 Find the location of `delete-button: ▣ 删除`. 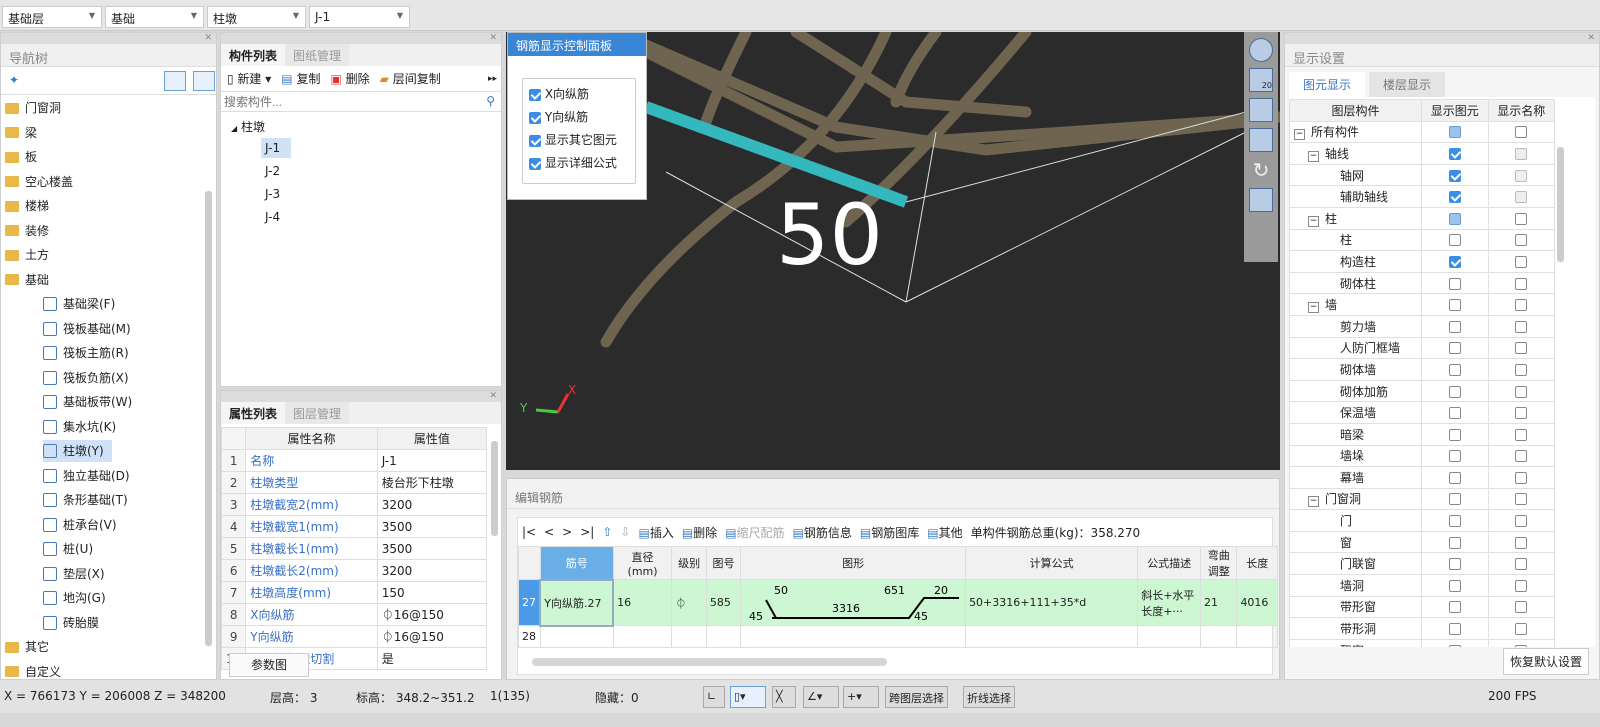

delete-button: ▣ 删除 is located at coordinates (349, 78).